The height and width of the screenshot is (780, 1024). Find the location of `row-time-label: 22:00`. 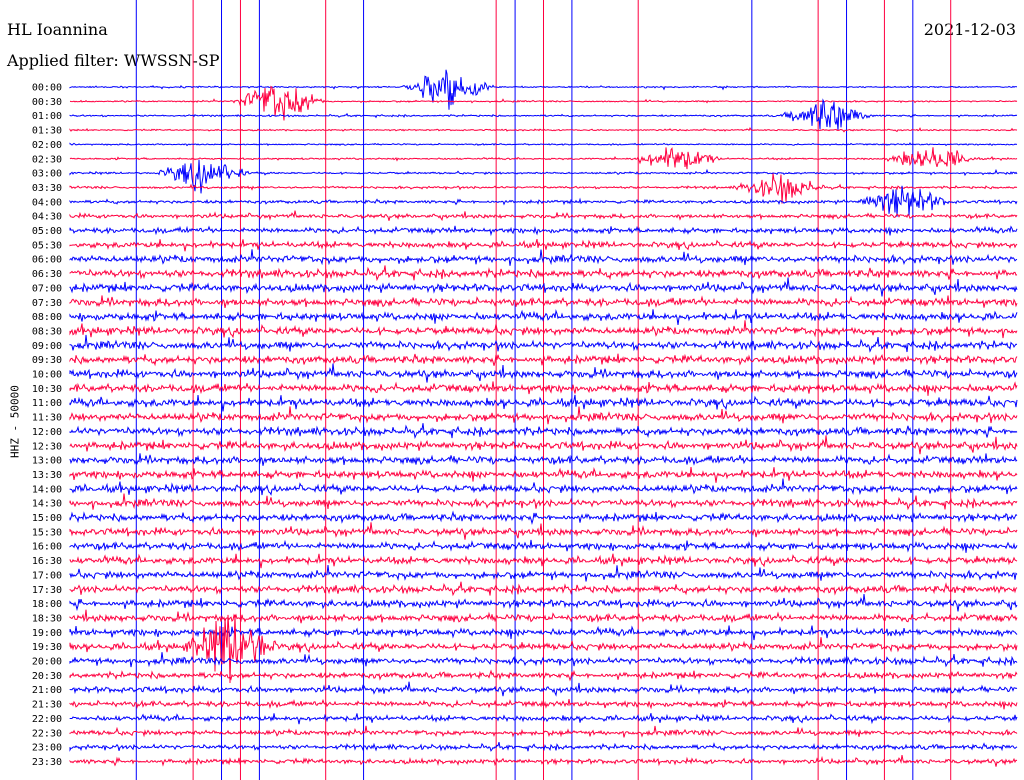

row-time-label: 22:00 is located at coordinates (47, 719).